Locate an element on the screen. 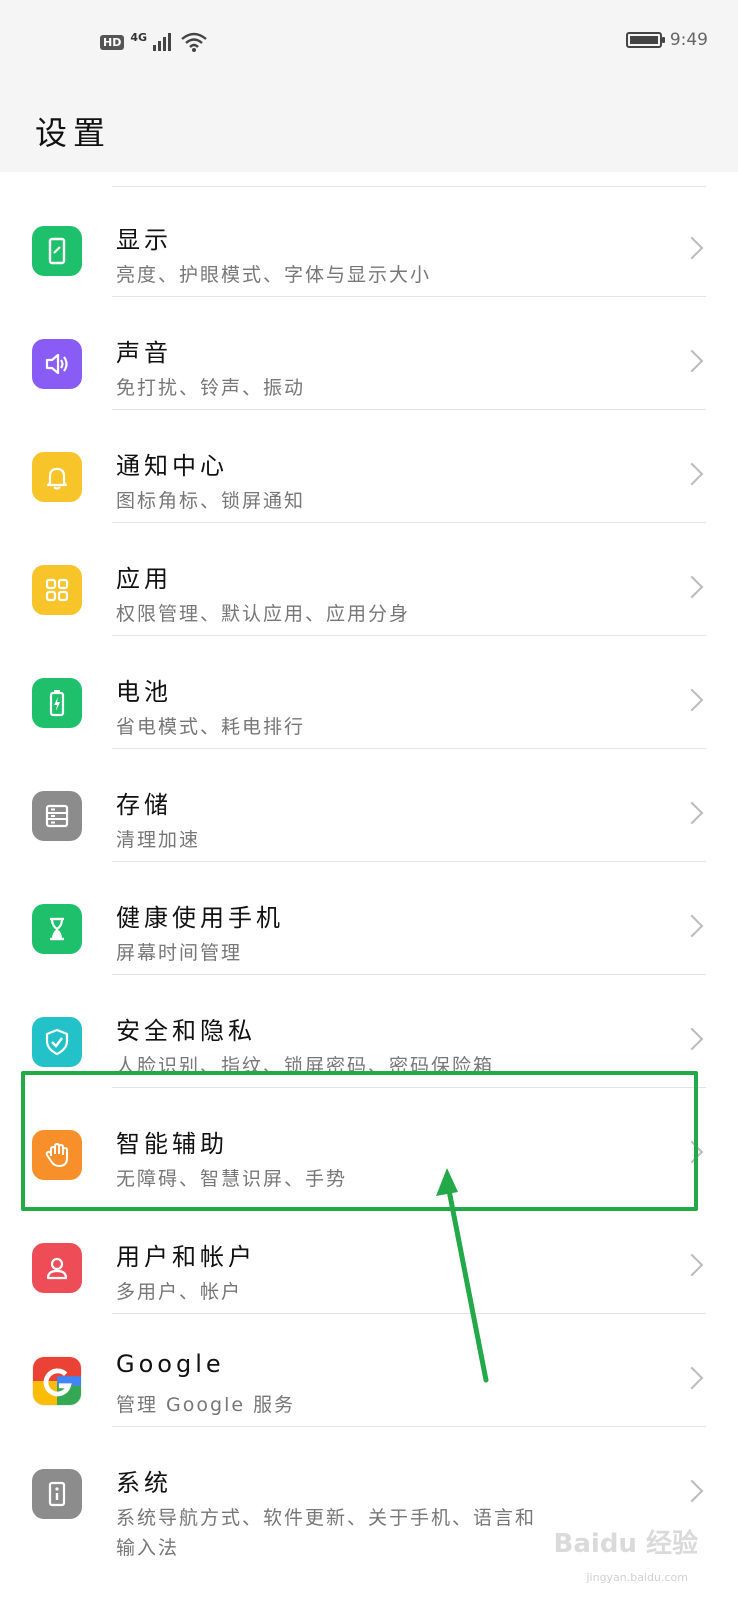 The image size is (738, 1600). settings-item-users-accounts: 用户和帐户 多用户、帐户 is located at coordinates (369, 1257).